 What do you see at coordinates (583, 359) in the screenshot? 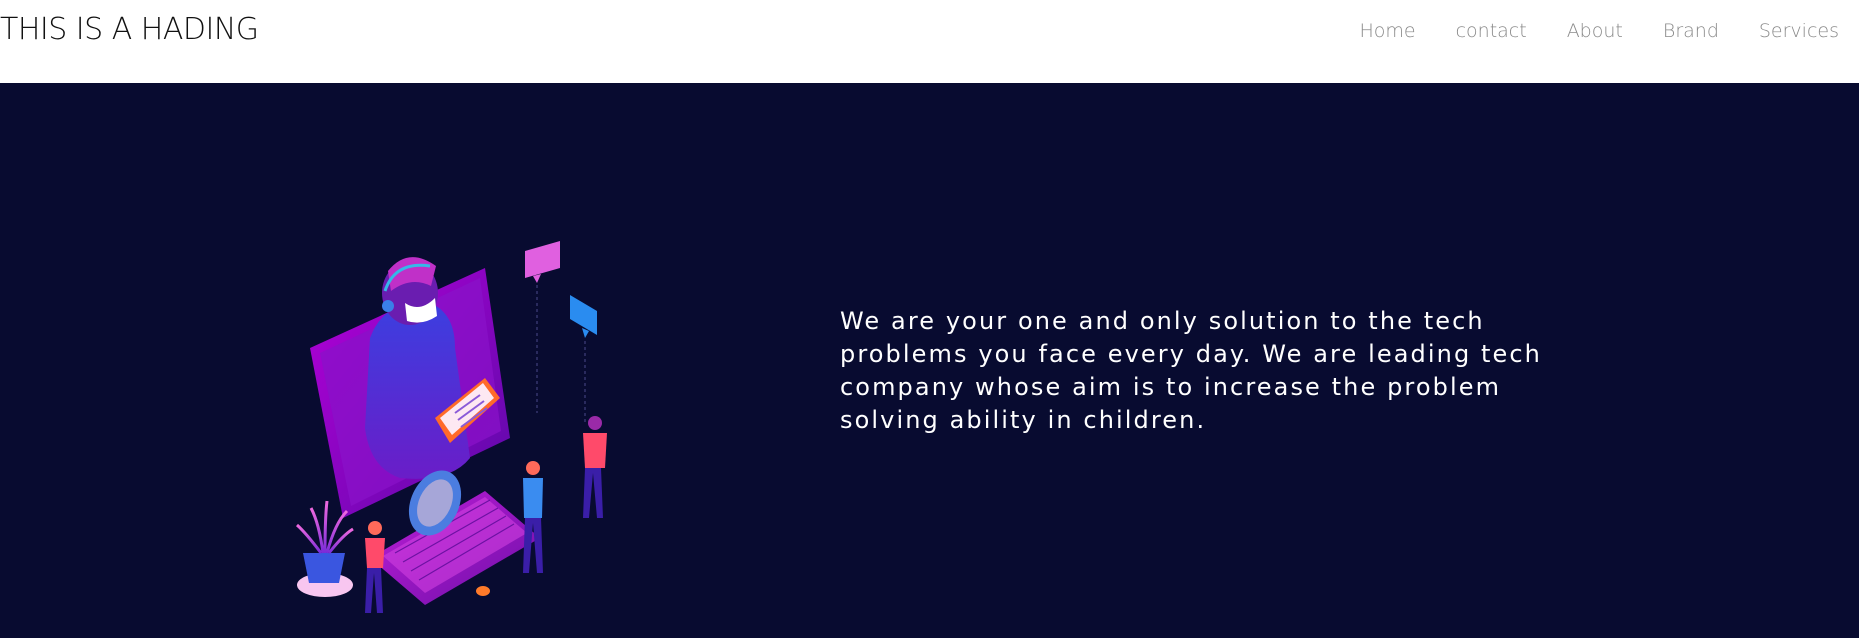
I see `chat-bubble-blue` at bounding box center [583, 359].